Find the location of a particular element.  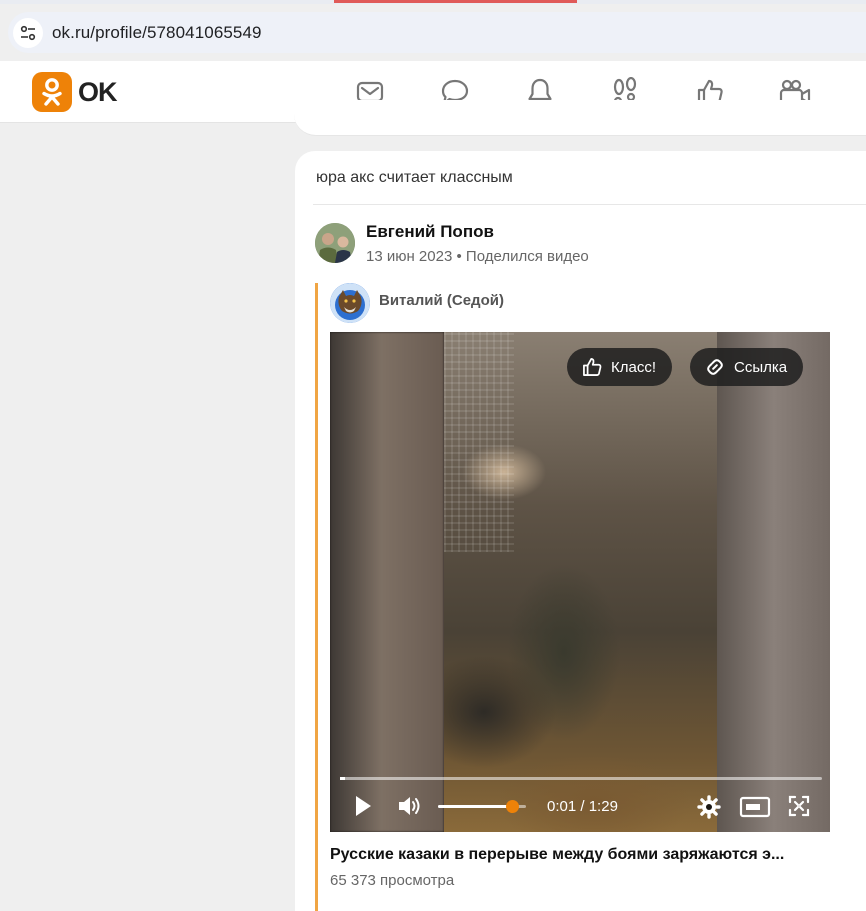

author-name: Евгений Попов is located at coordinates (430, 232).